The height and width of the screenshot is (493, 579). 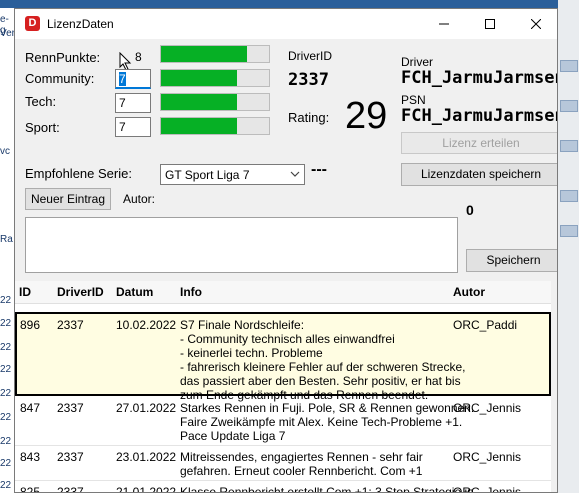 I want to click on column-header-datum: Datum, so click(x=134, y=292).